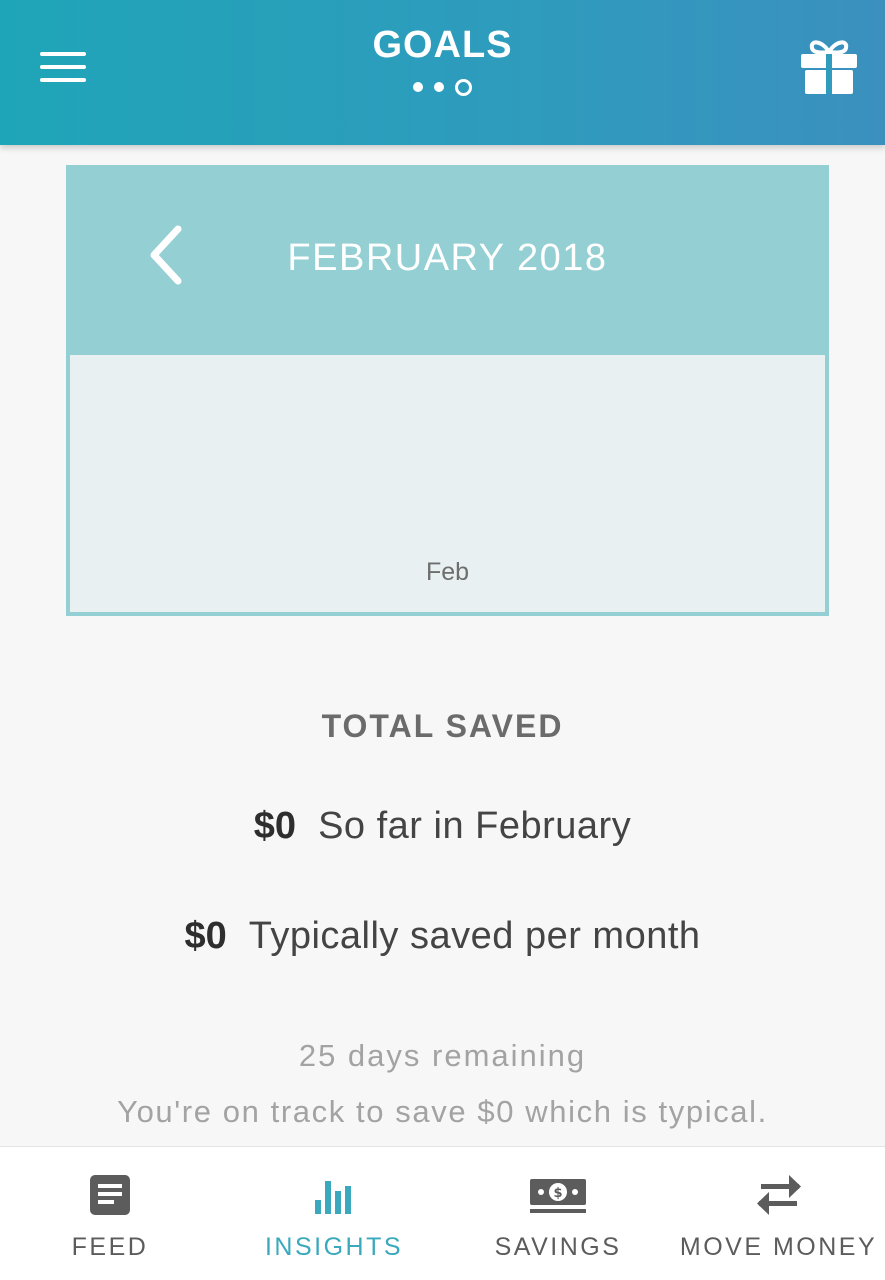 Image resolution: width=885 pixels, height=1280 pixels. I want to click on transfer-arrows-icon, so click(779, 1197).